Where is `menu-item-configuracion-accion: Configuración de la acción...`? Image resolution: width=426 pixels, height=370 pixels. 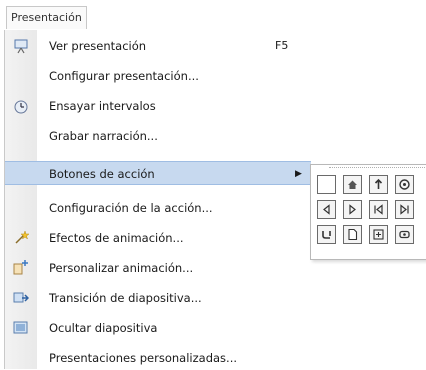 menu-item-configuracion-accion: Configuración de la acción... is located at coordinates (158, 208).